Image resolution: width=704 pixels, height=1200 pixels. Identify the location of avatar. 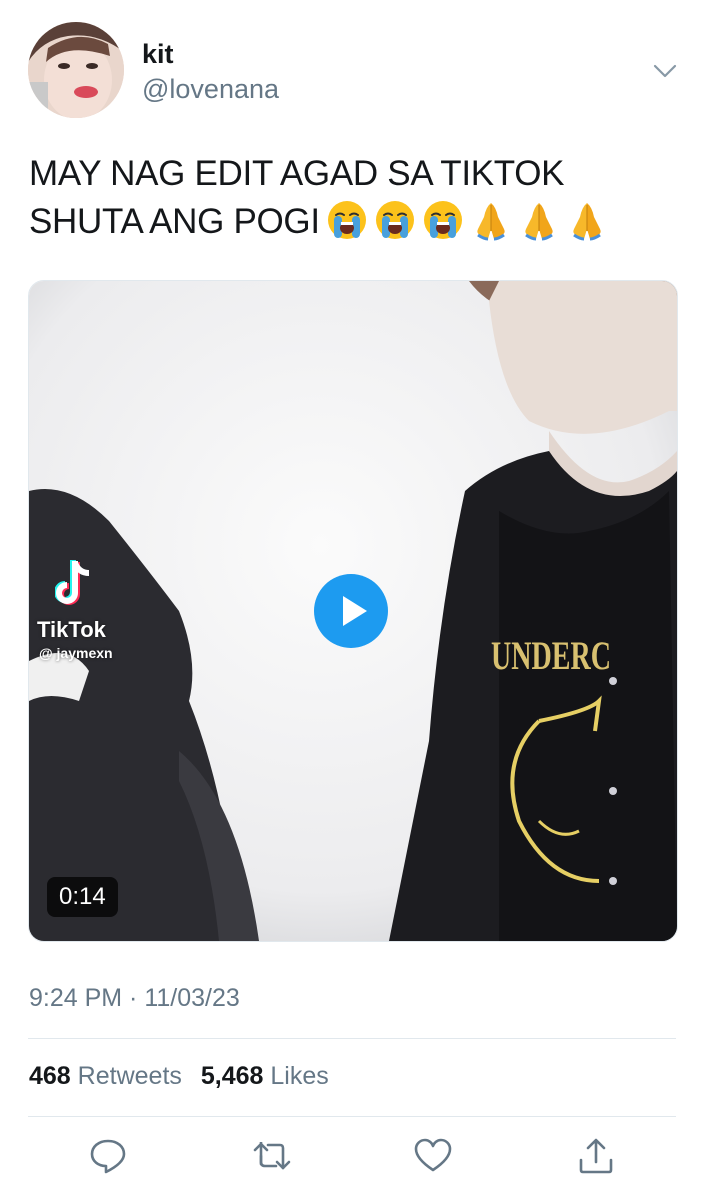
(76, 70).